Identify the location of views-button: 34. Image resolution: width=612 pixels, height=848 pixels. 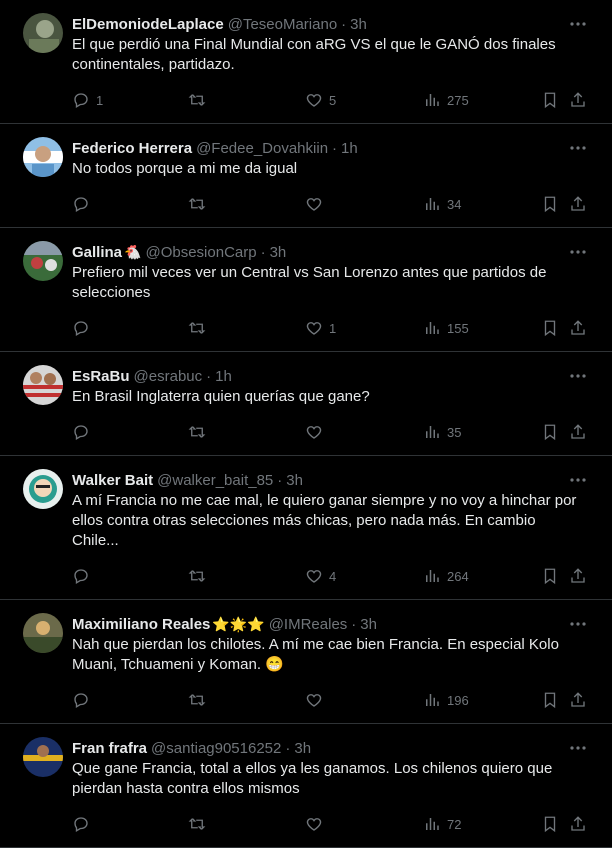
(442, 204).